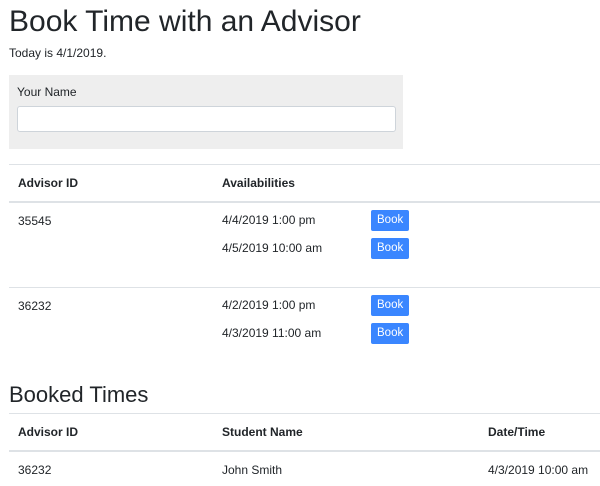 This screenshot has height=486, width=600. Describe the element at coordinates (269, 305) in the screenshot. I see `slot-time: 4/2/2019 1:00 pm` at that location.